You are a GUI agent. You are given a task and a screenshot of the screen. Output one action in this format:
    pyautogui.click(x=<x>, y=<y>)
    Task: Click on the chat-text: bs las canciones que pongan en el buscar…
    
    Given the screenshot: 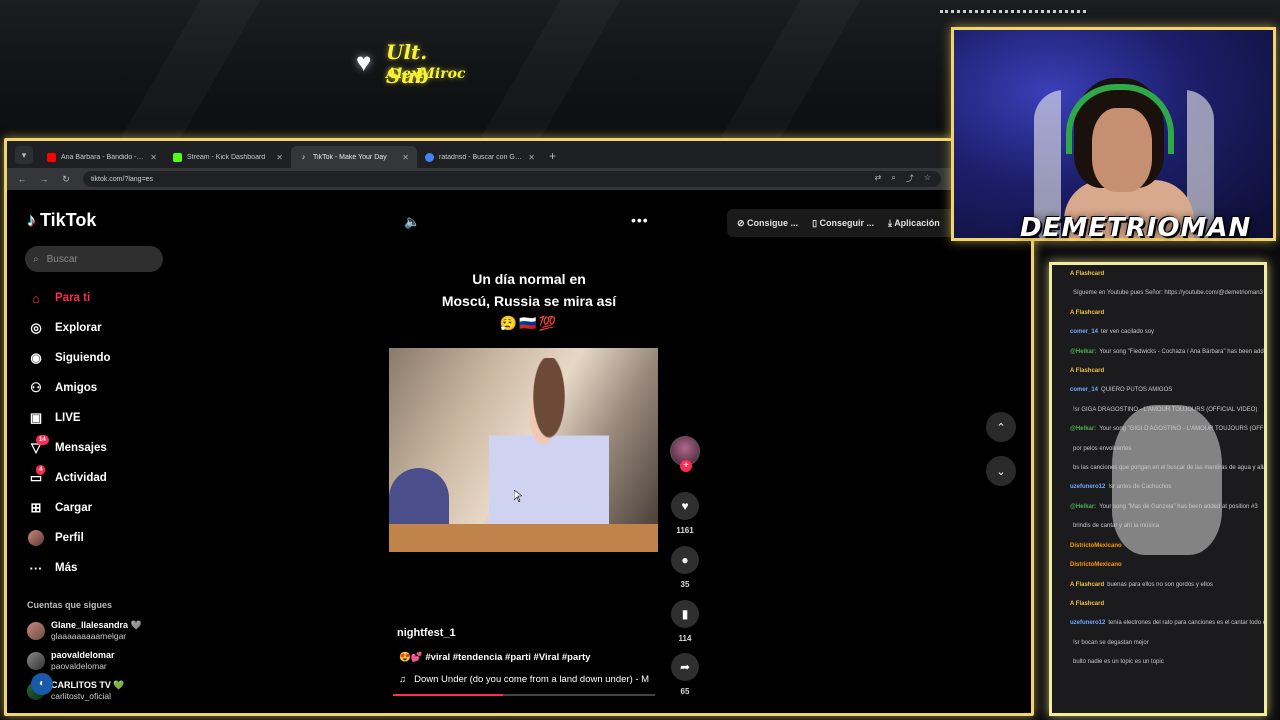 What is the action you would take?
    pyautogui.click(x=1168, y=468)
    